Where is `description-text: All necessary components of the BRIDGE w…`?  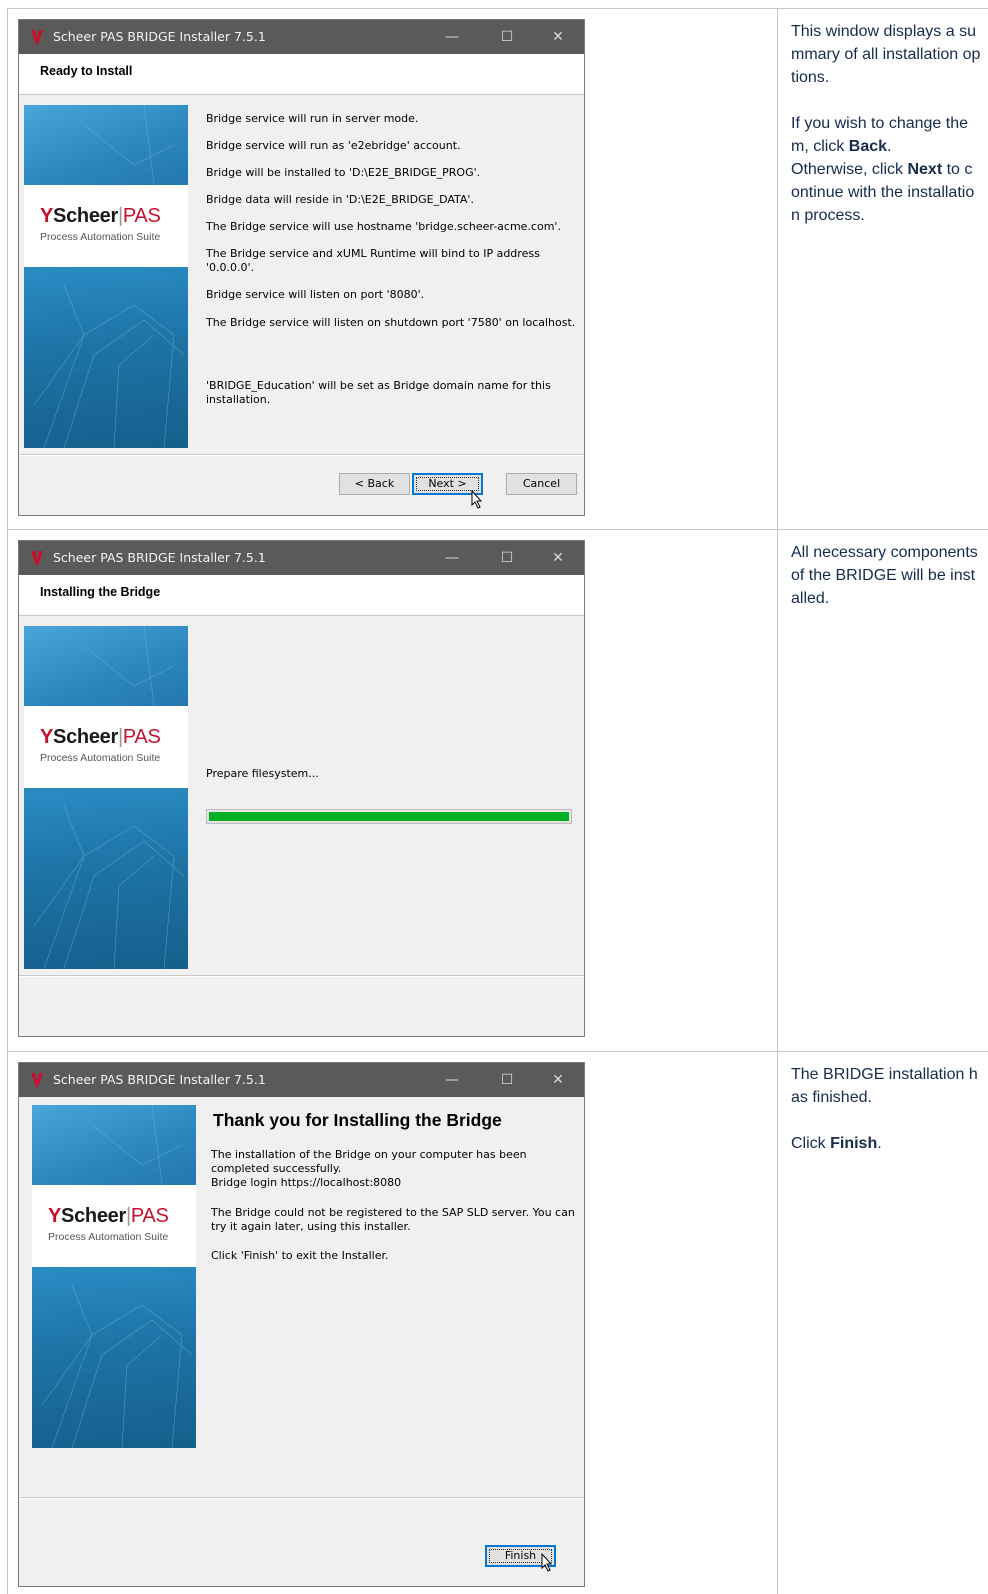
description-text: All necessary components of the BRIDGE w… is located at coordinates (884, 575).